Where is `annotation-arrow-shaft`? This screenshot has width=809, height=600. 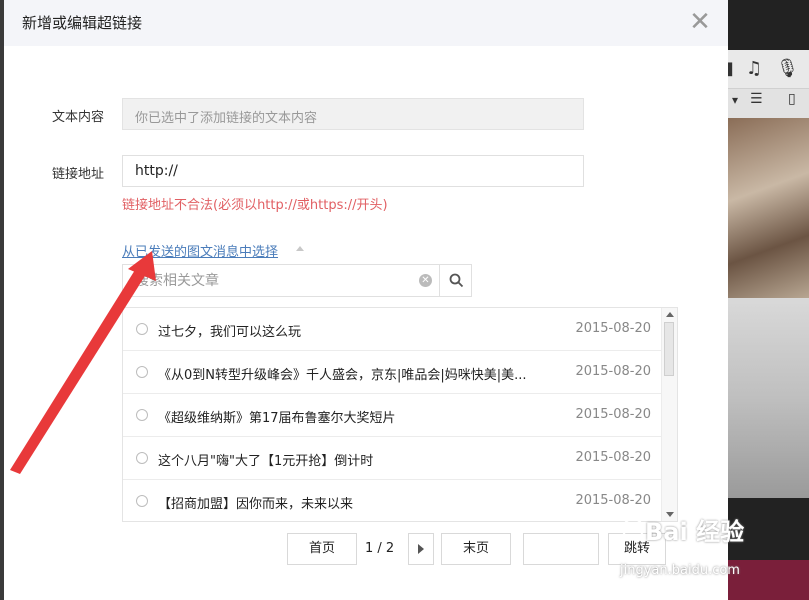 annotation-arrow-shaft is located at coordinates (80, 368).